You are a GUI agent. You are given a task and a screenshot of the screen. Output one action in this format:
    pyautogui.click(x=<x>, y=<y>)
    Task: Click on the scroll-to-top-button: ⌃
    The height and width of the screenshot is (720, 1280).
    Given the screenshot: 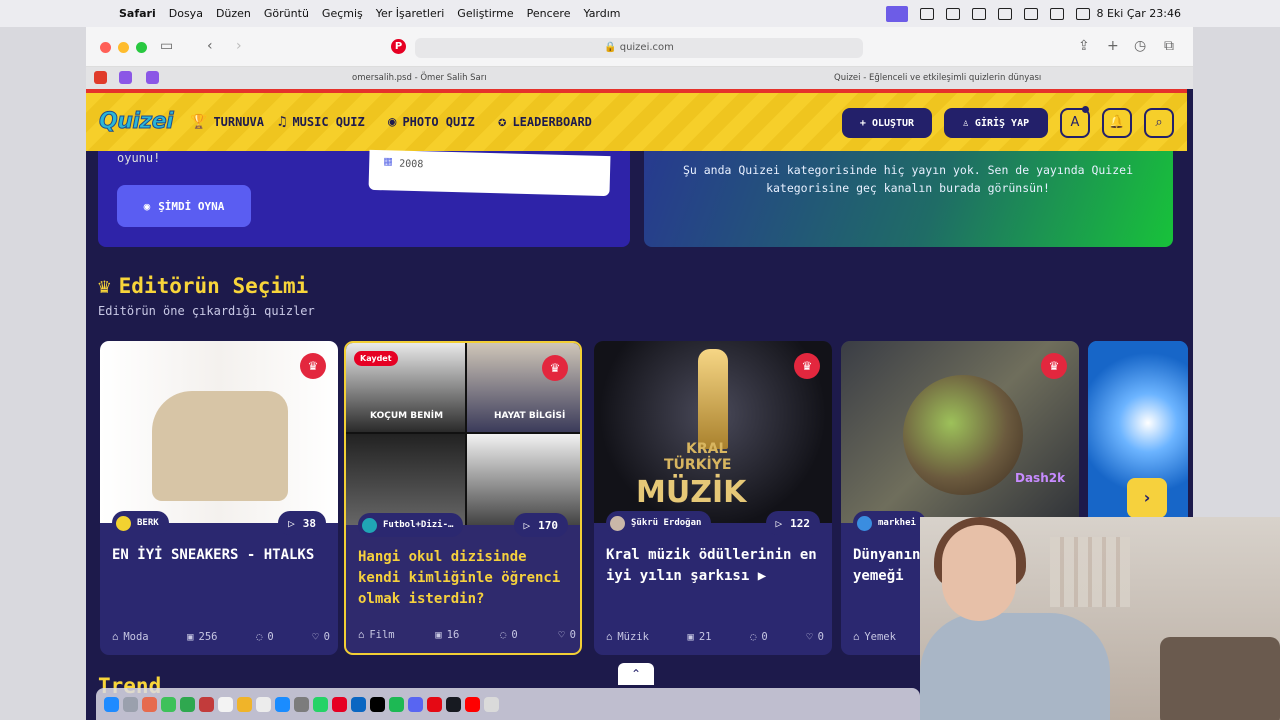 What is the action you would take?
    pyautogui.click(x=636, y=674)
    